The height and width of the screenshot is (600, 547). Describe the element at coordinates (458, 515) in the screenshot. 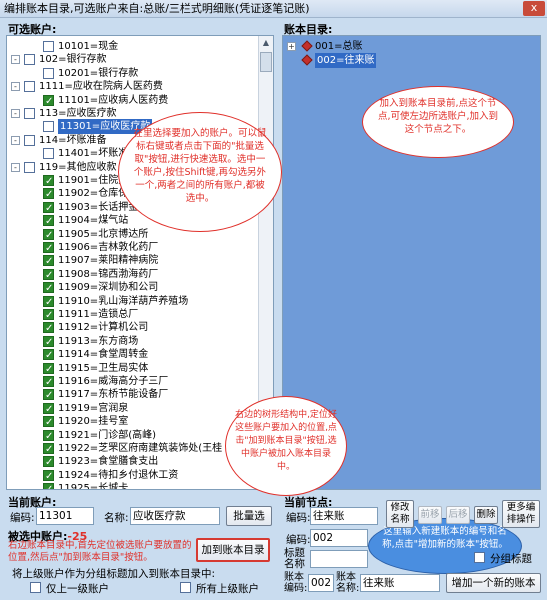

I see `move-down-button: 后移` at that location.